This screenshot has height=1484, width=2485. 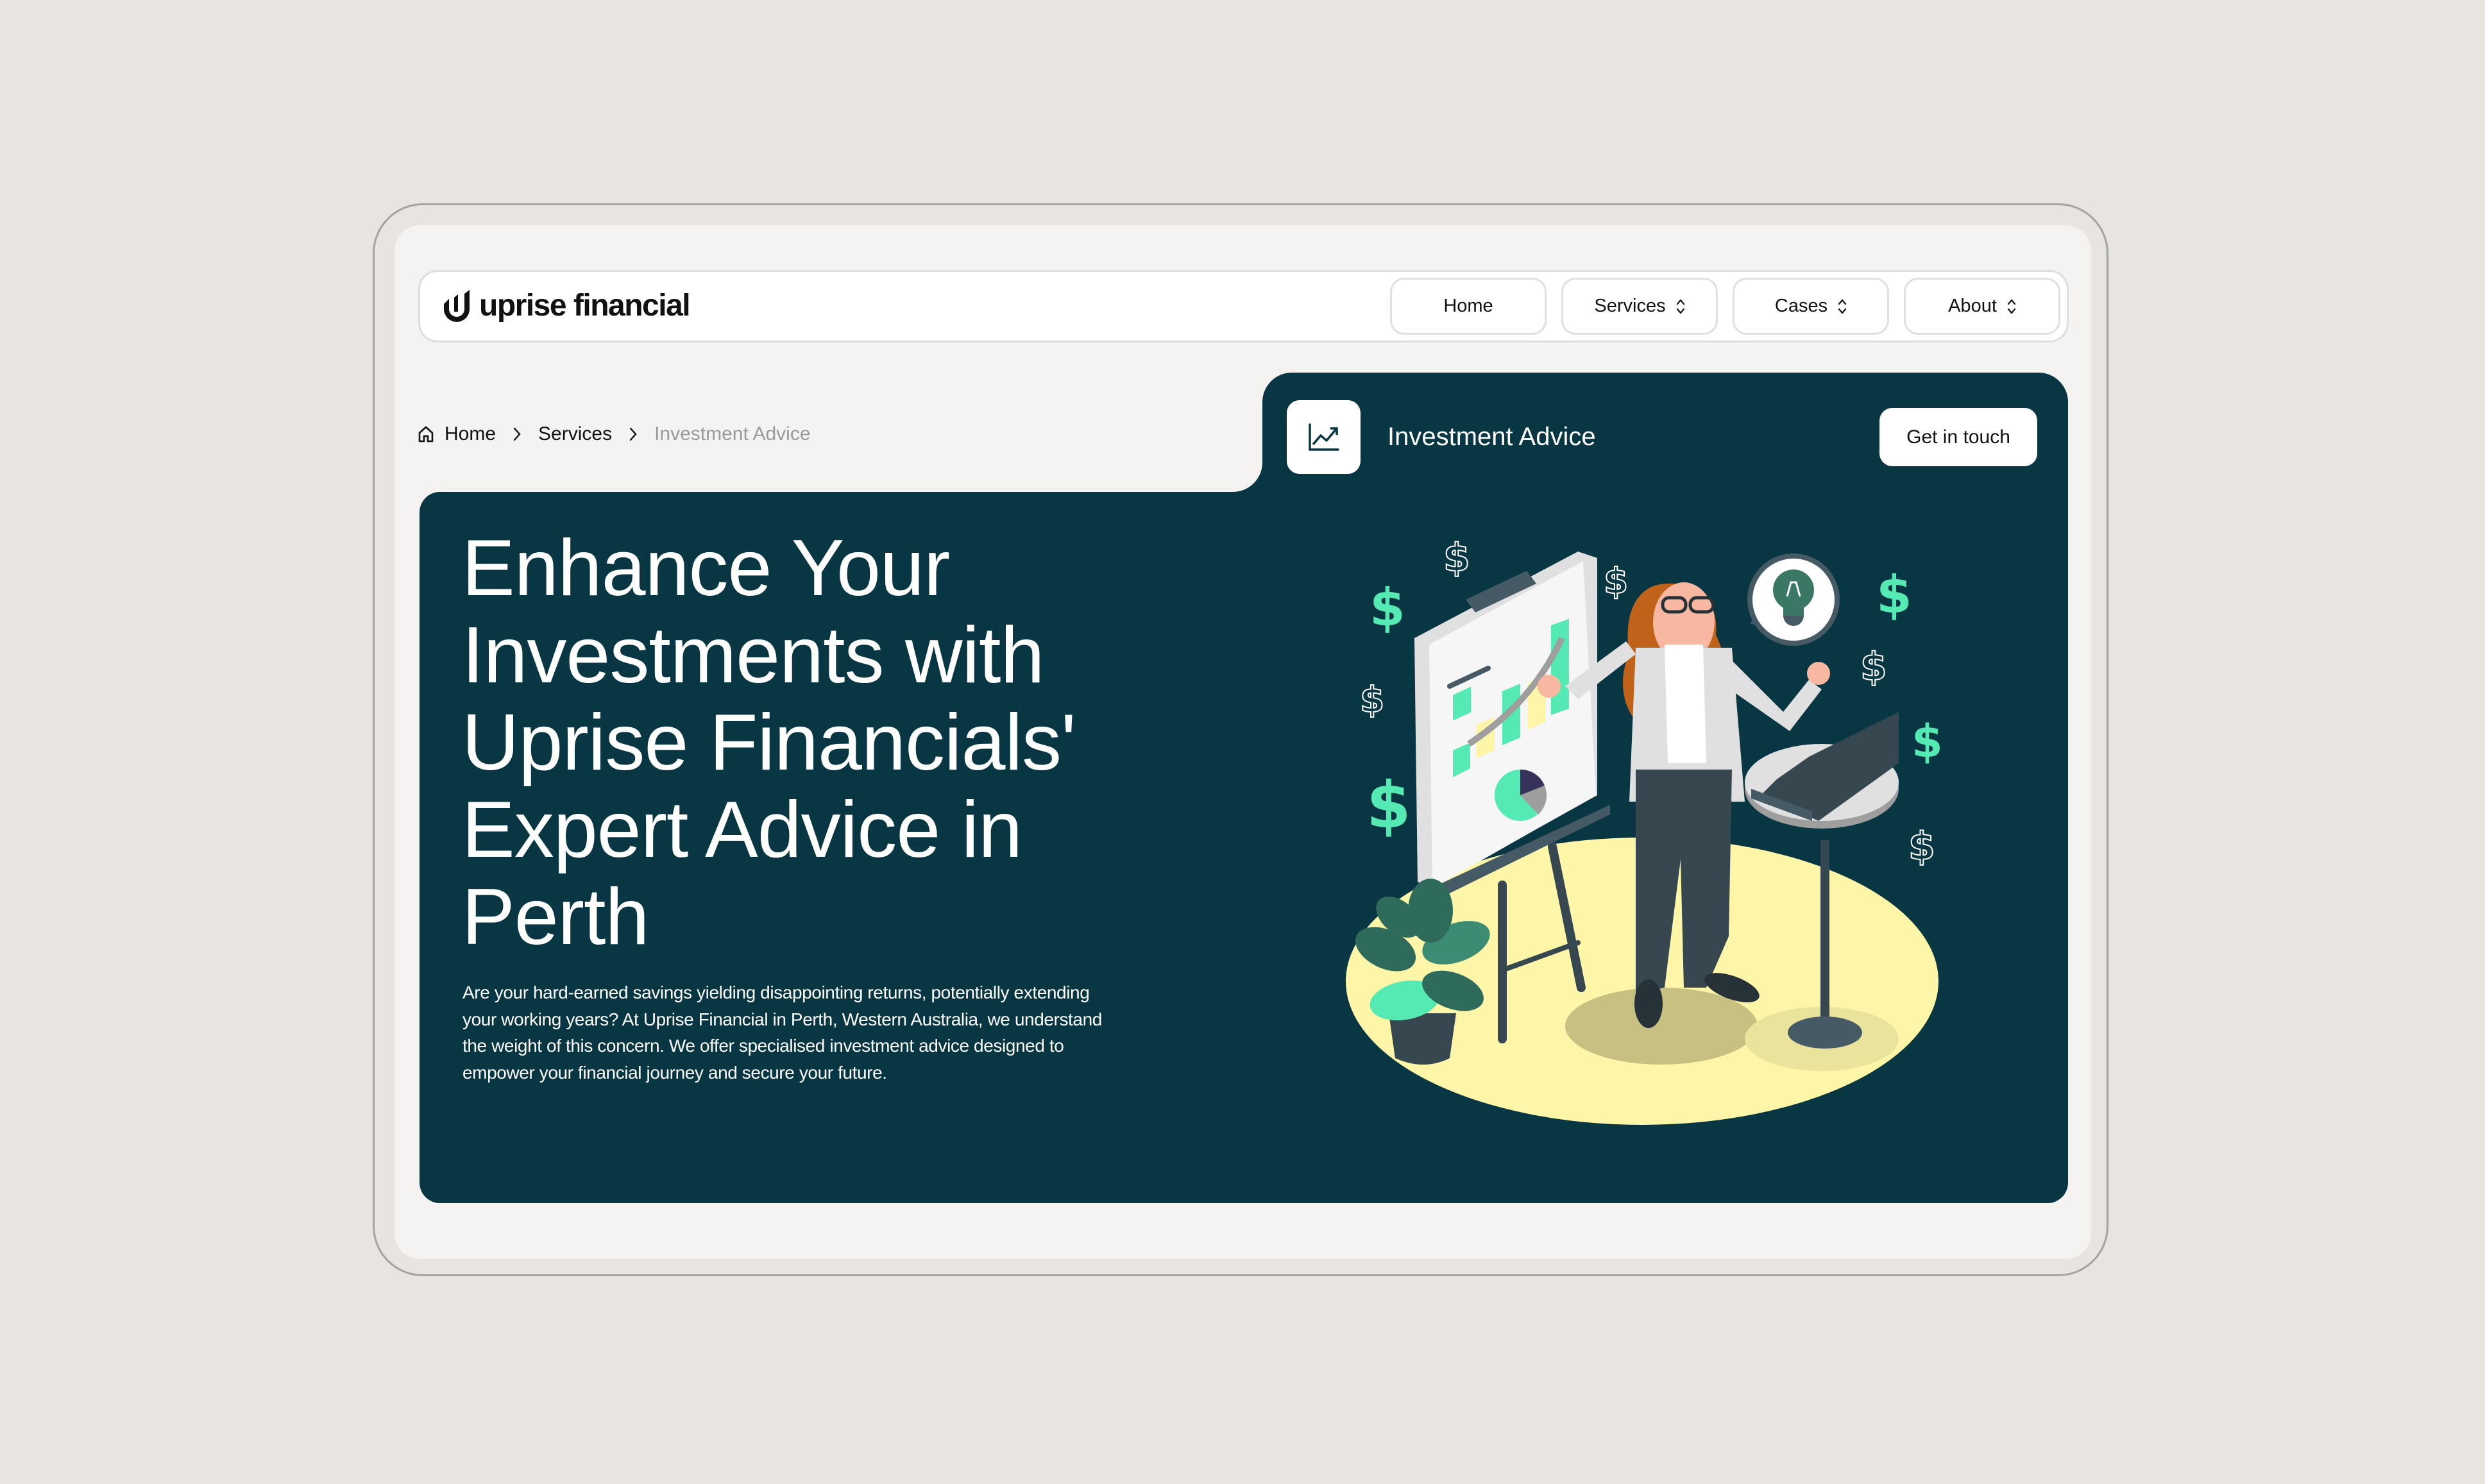 I want to click on breadcrumb: Home Services Investment Advice, so click(x=614, y=434).